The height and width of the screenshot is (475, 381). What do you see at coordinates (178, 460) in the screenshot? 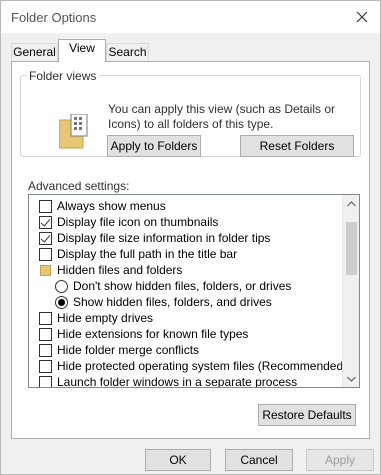
I see `ok-button: OK` at bounding box center [178, 460].